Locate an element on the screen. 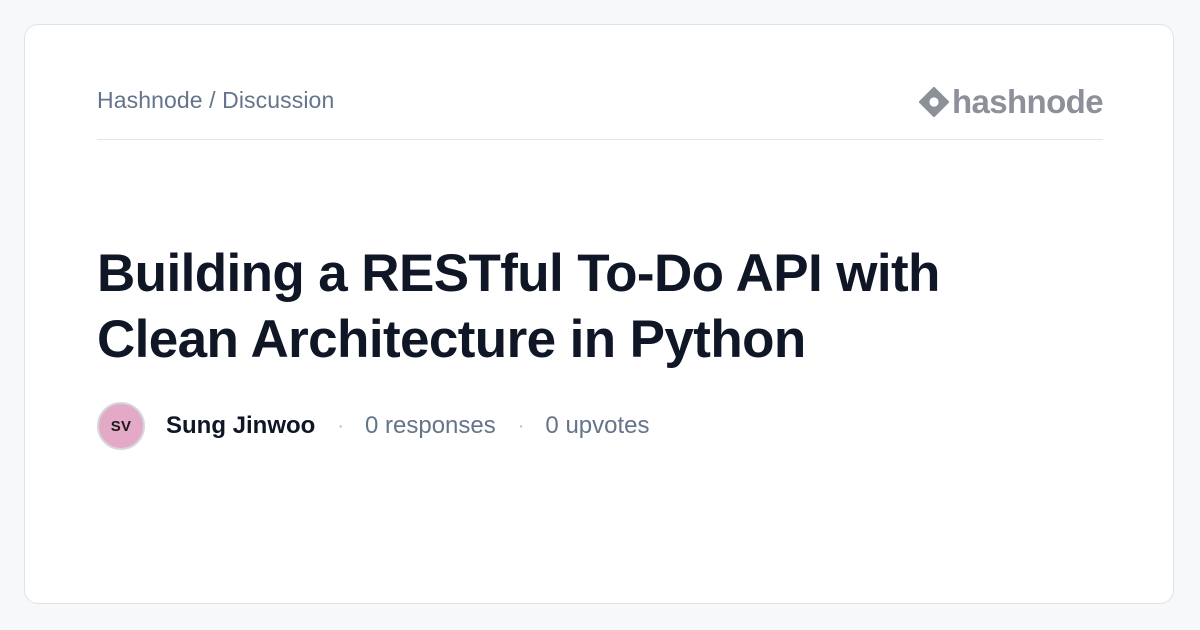  avatar: SV is located at coordinates (121, 426).